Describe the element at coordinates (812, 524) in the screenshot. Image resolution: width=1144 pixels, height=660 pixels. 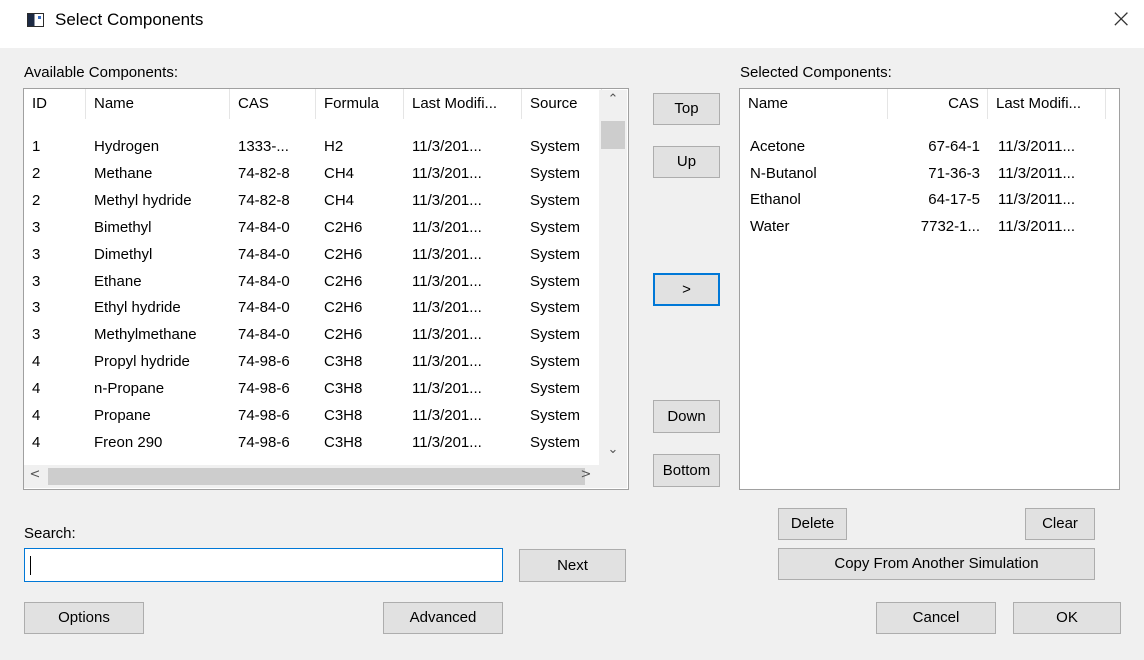
I see `delete-button: Delete` at that location.